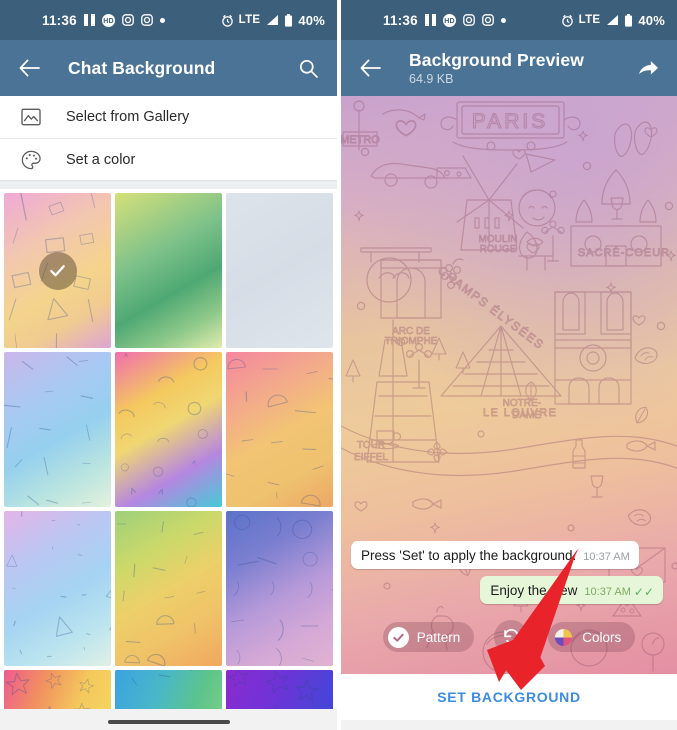 The image size is (677, 730). What do you see at coordinates (491, 307) in the screenshot?
I see `svg-text: CHAMPS ÉLYSÉES` at bounding box center [491, 307].